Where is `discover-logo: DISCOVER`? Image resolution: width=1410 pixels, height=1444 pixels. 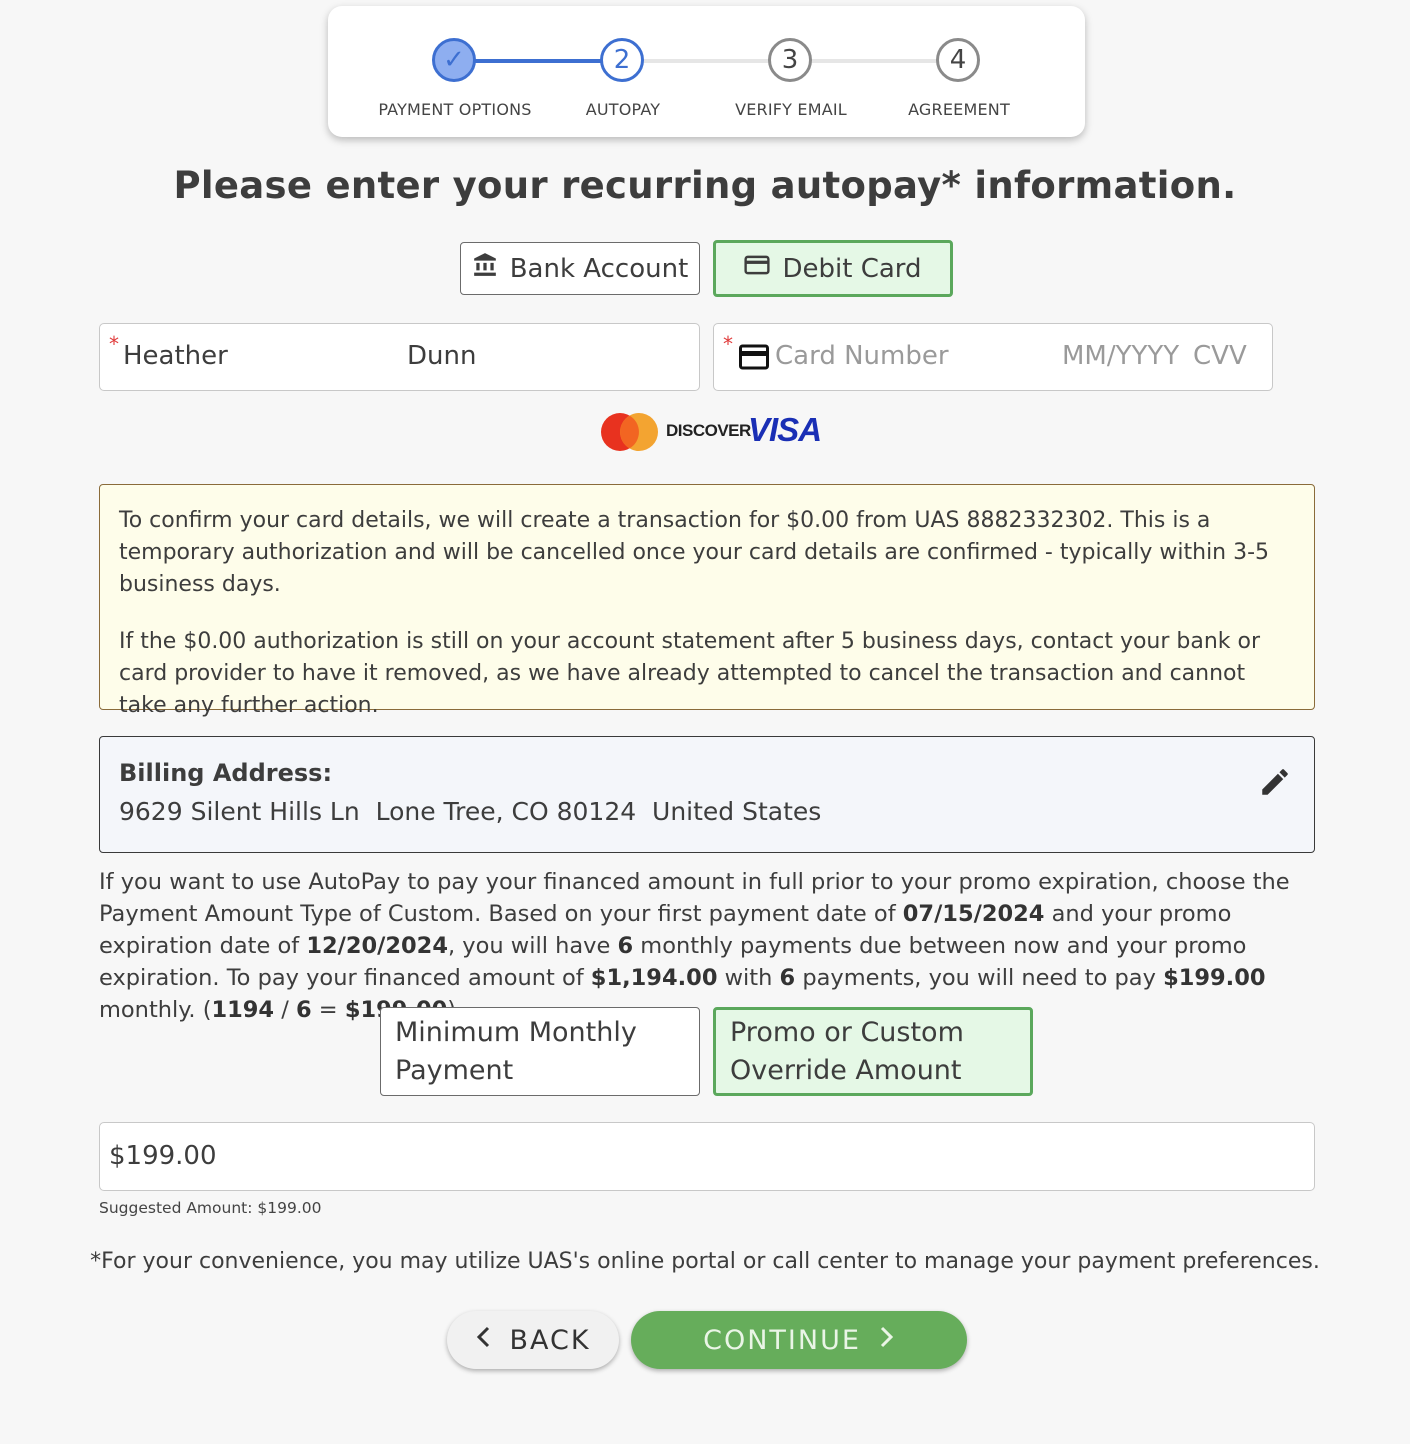
discover-logo: DISCOVER is located at coordinates (708, 430).